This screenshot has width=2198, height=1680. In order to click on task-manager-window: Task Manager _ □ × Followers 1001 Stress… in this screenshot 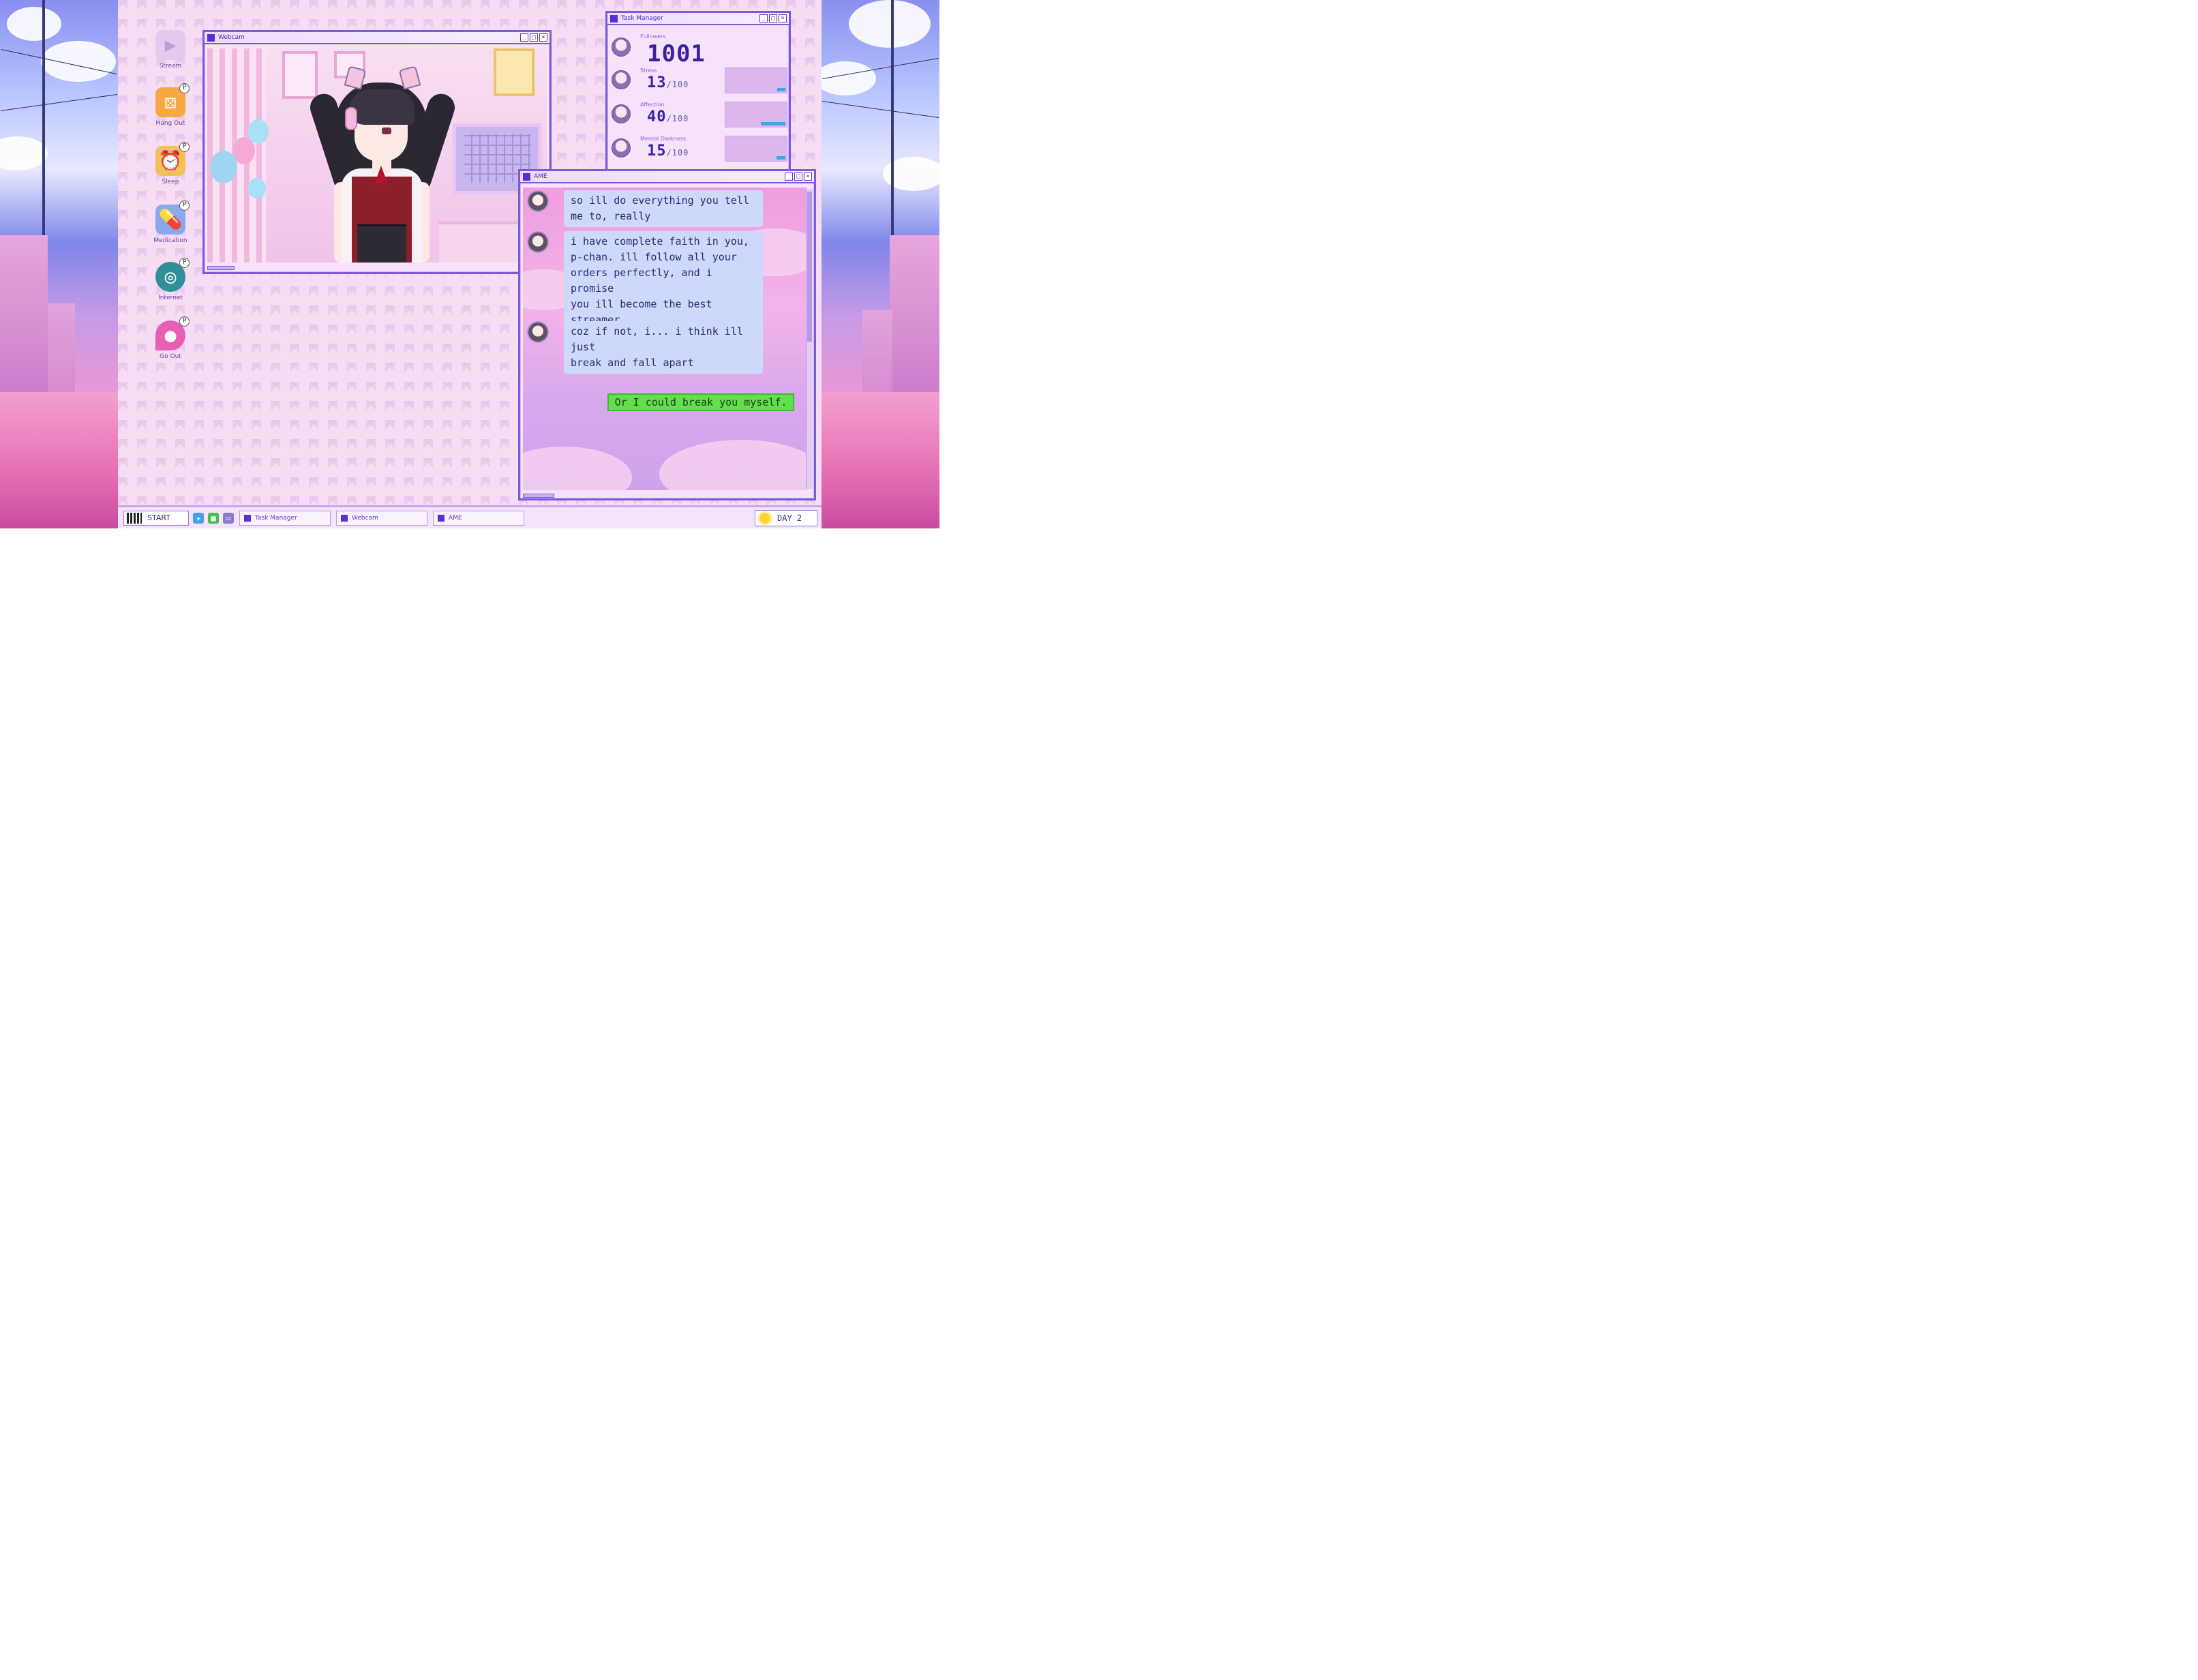, I will do `click(698, 91)`.